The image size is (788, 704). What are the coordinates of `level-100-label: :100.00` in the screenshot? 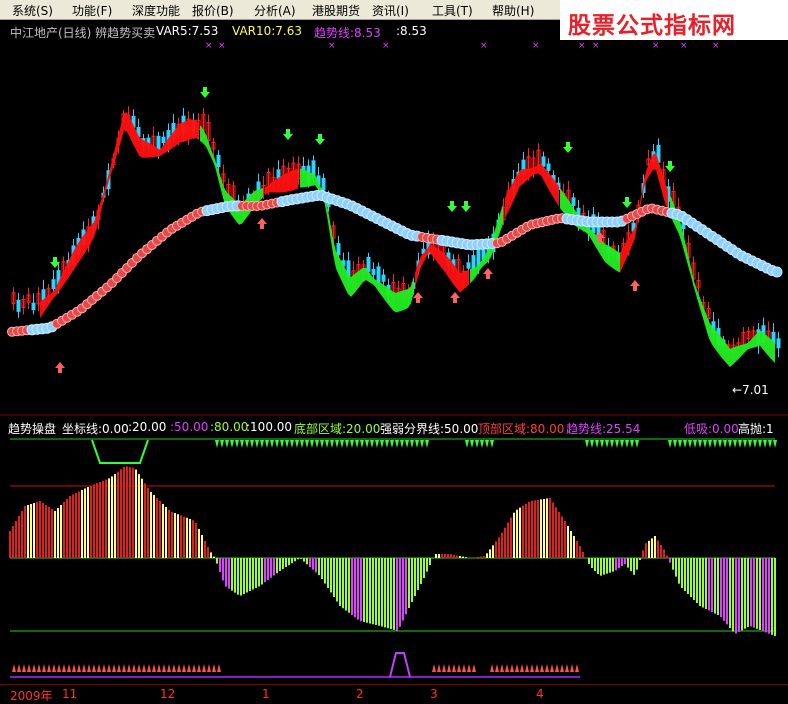 It's located at (269, 427).